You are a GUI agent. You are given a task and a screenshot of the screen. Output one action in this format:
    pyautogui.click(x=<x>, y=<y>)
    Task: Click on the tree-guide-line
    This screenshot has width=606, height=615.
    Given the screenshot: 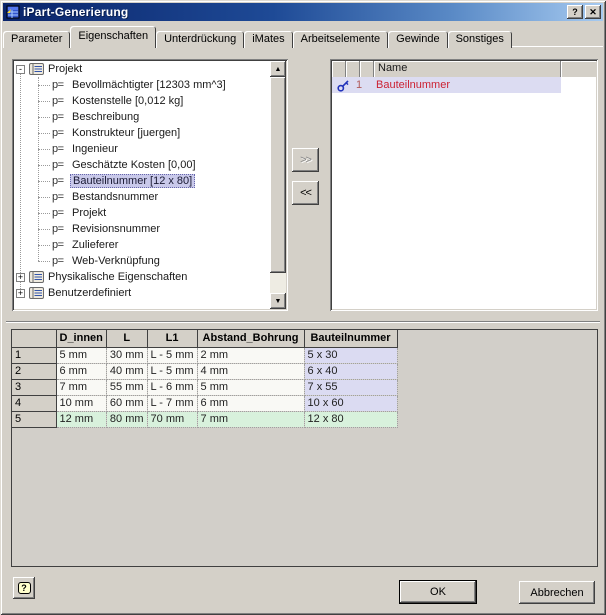 What is the action you would take?
    pyautogui.click(x=20, y=181)
    